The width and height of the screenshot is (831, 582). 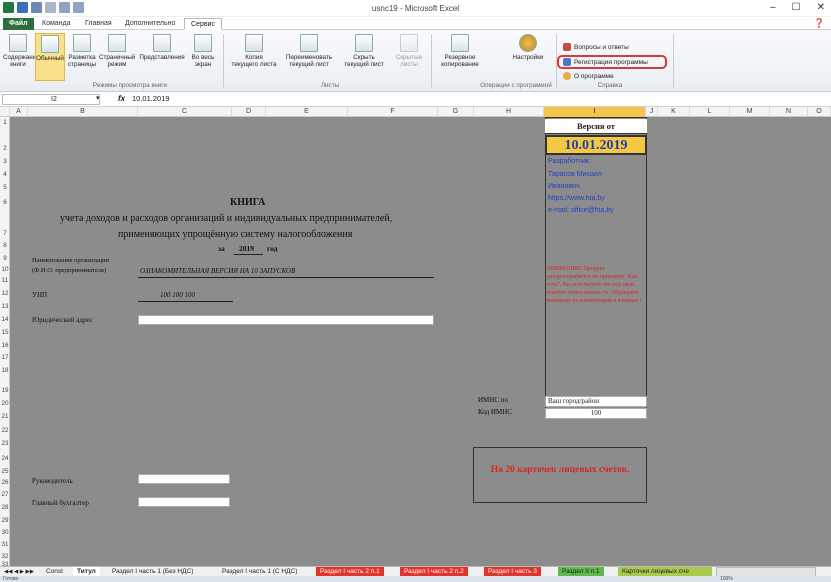 I want to click on contents-button: Содержание книги, so click(x=21, y=51).